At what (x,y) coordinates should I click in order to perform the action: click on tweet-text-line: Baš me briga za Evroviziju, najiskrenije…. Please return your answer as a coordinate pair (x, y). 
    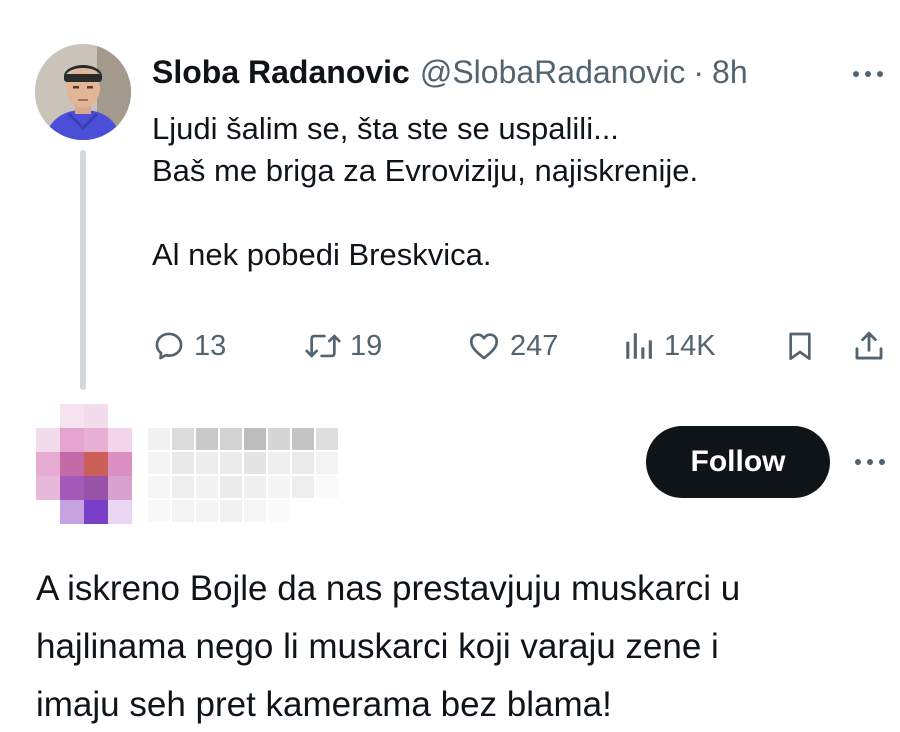
    Looking at the image, I should click on (425, 170).